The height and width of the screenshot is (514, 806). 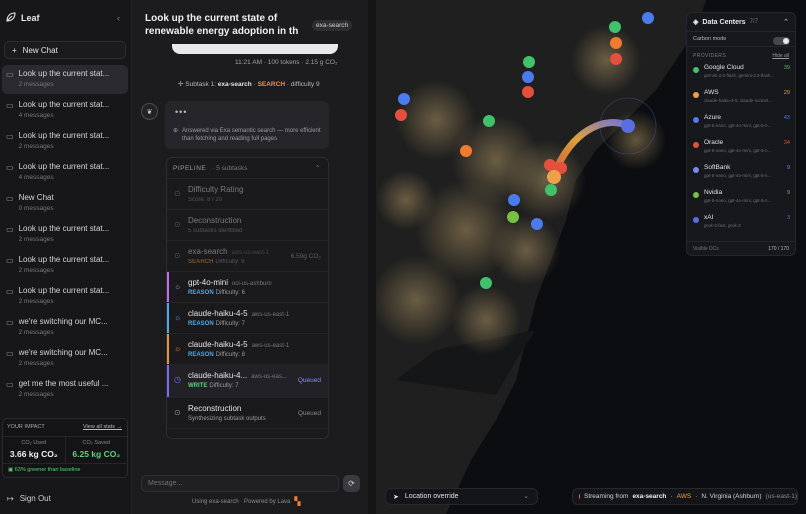 I want to click on provider-row: xAI grok-3-fast, grok-3 3, so click(x=741, y=223).